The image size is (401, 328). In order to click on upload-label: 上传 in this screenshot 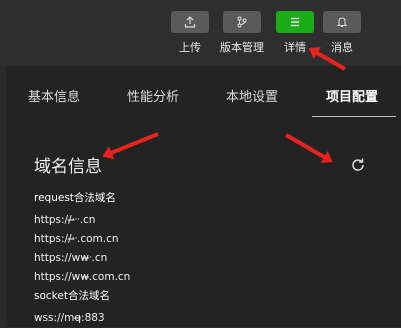, I will do `click(190, 47)`.